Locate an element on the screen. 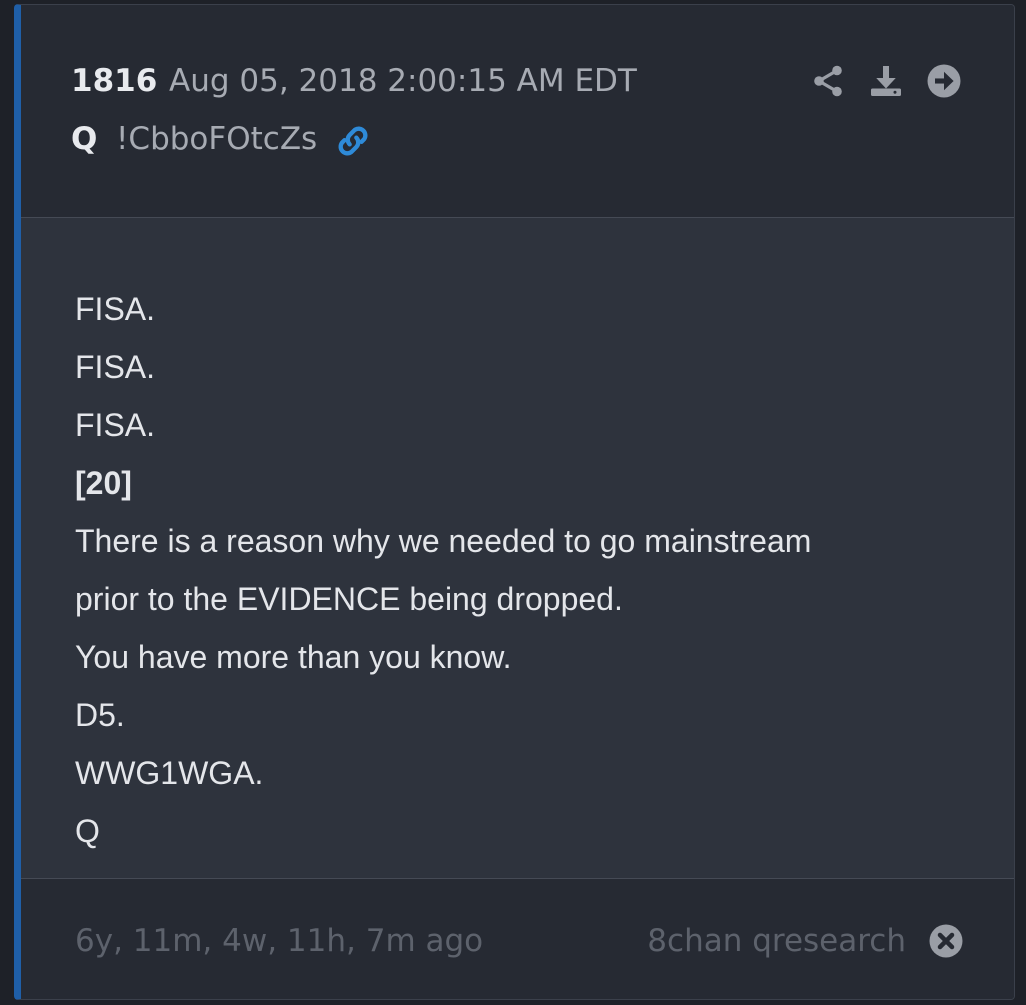 The height and width of the screenshot is (1005, 1026). post-line: D5. is located at coordinates (100, 715).